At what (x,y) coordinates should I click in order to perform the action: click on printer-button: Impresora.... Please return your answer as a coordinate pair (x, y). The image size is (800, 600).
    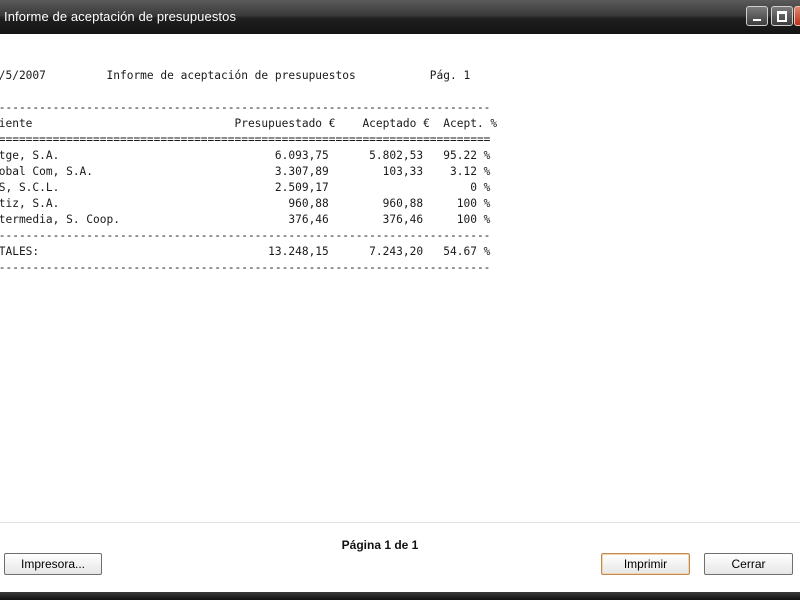
    Looking at the image, I should click on (53, 564).